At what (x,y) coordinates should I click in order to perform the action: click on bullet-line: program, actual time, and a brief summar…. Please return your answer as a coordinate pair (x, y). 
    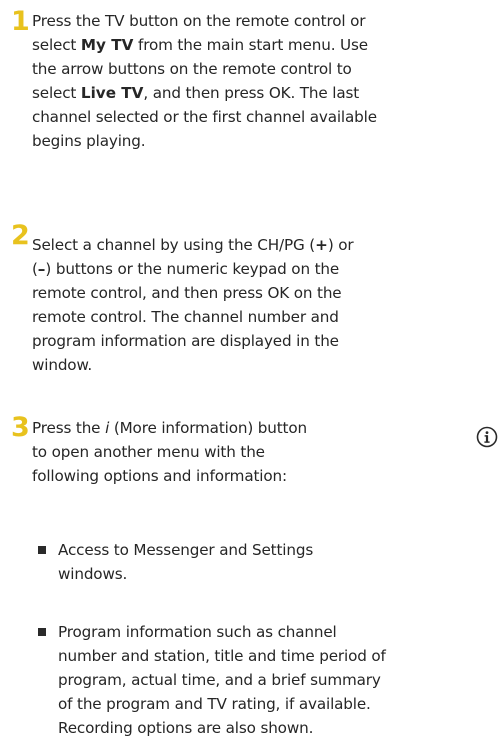
    Looking at the image, I should click on (219, 680).